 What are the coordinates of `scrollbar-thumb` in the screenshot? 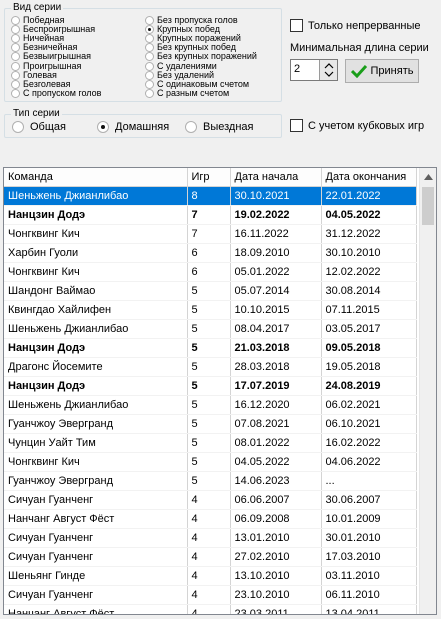 It's located at (428, 206).